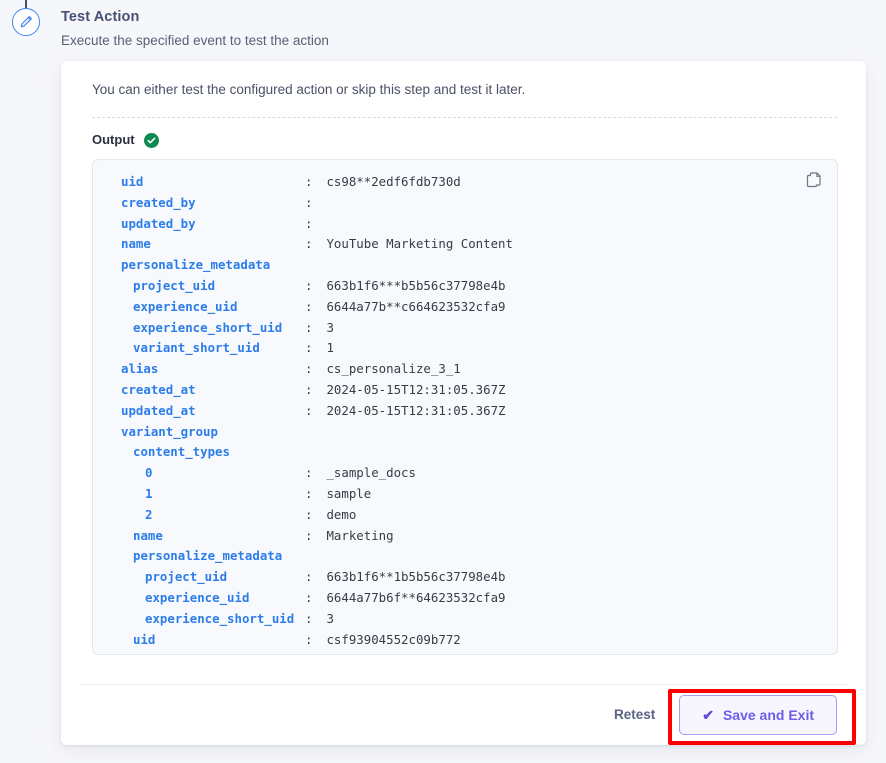 The width and height of the screenshot is (886, 763). What do you see at coordinates (196, 348) in the screenshot?
I see `output-key: variant_short_uid` at bounding box center [196, 348].